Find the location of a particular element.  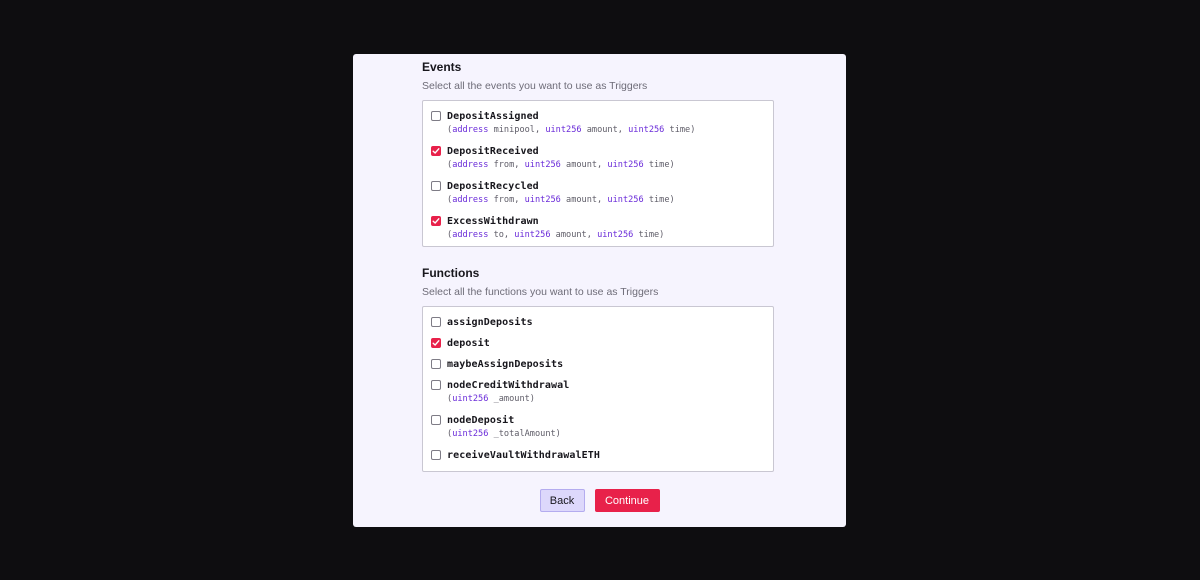

functions-title: Functions is located at coordinates (451, 273).